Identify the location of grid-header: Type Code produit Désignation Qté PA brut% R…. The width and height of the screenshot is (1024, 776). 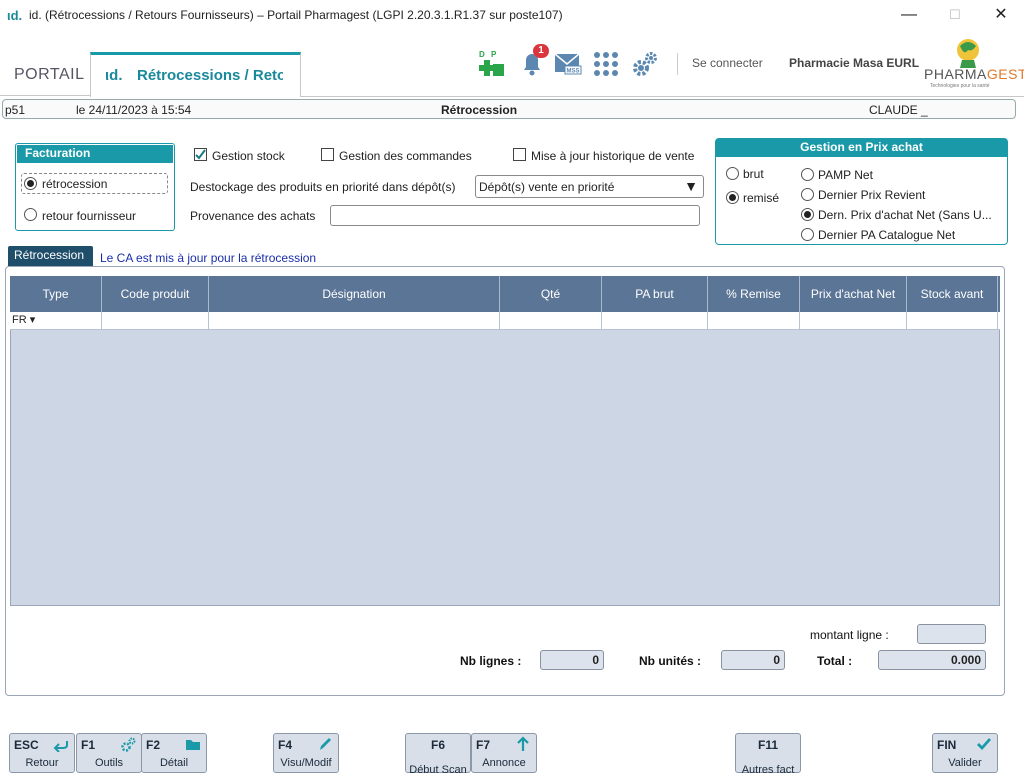
(505, 294).